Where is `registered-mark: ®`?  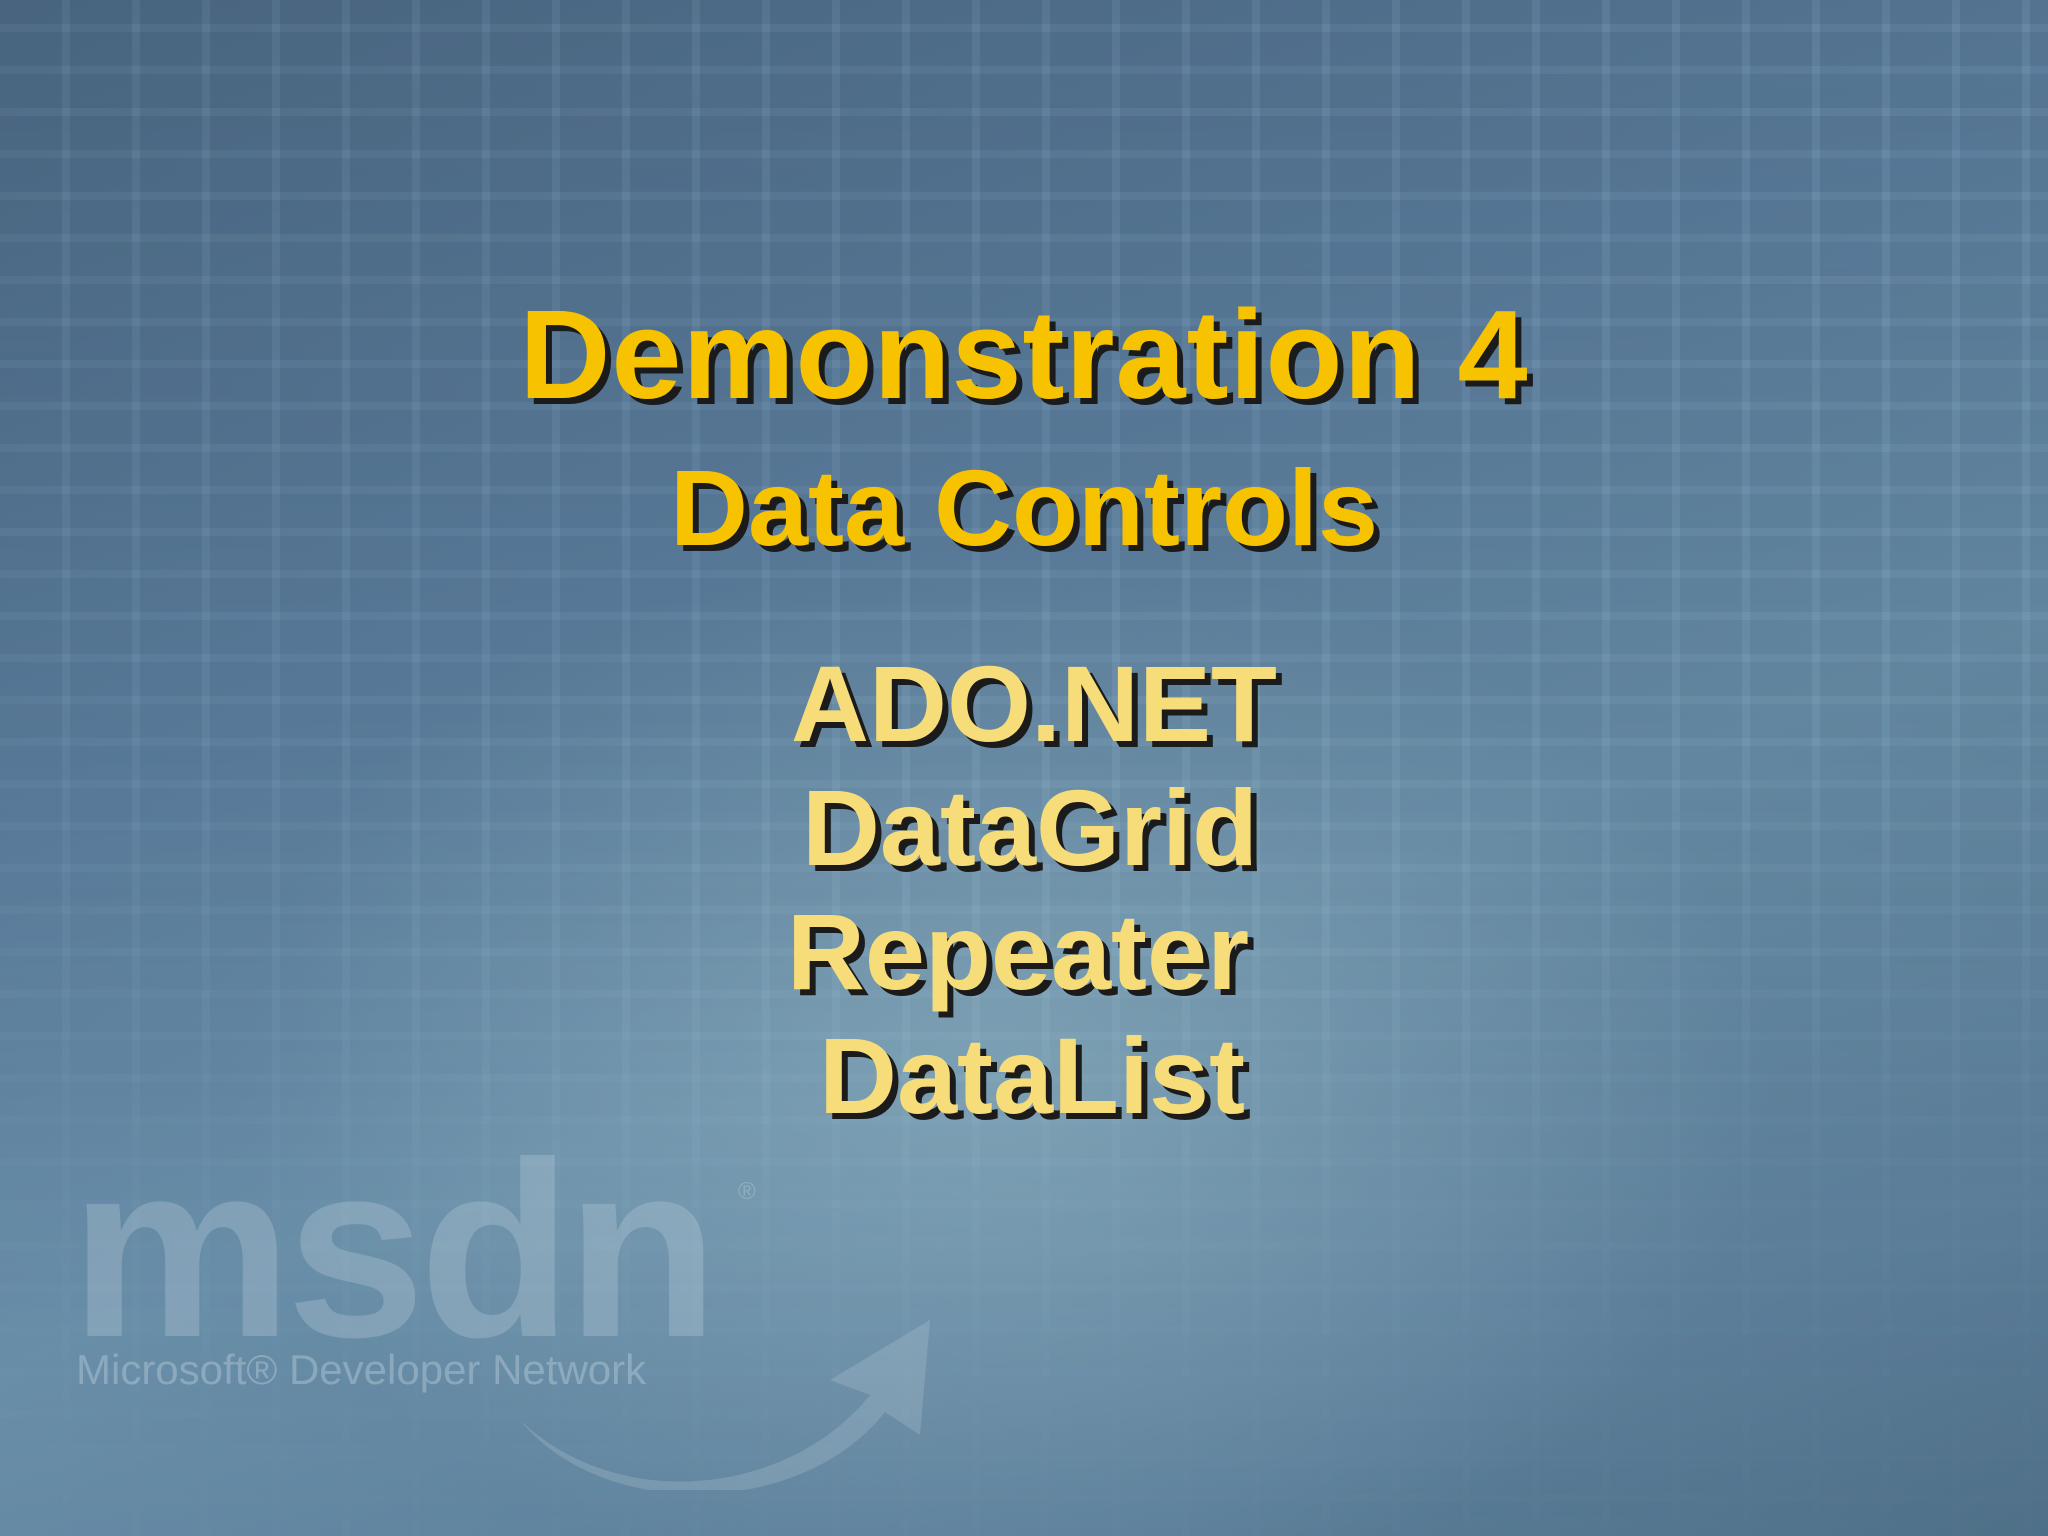 registered-mark: ® is located at coordinates (747, 1191).